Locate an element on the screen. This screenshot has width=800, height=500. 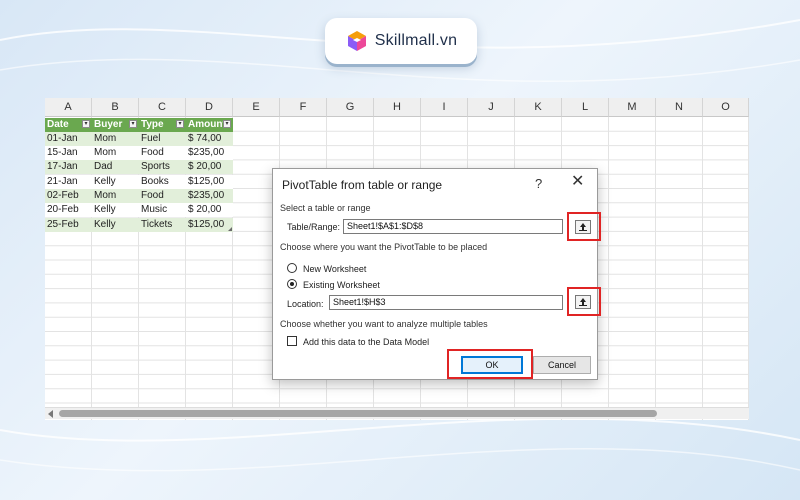
column-header-h: H is located at coordinates (397, 107).